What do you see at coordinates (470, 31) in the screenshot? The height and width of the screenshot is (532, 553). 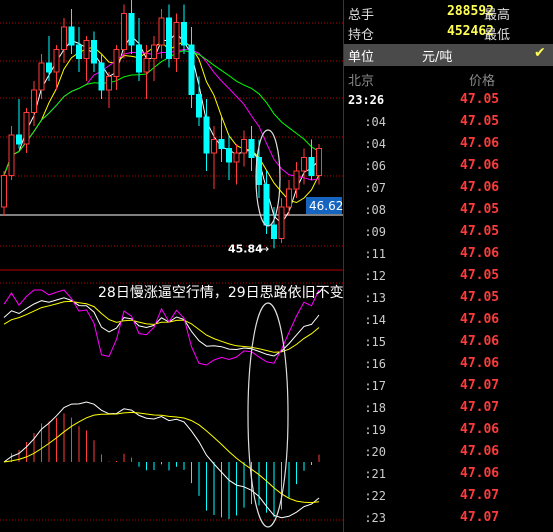 I see `open-interest-value: 452462` at bounding box center [470, 31].